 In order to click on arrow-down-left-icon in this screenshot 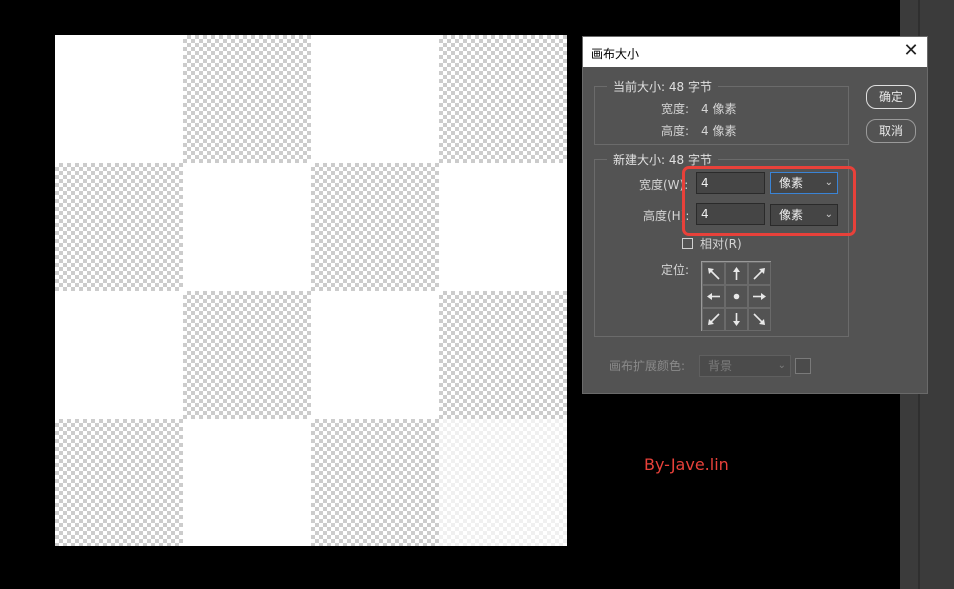, I will do `click(713, 319)`.